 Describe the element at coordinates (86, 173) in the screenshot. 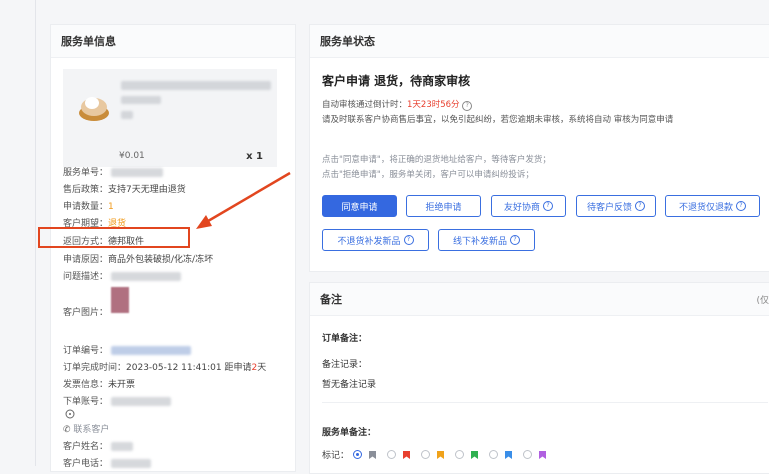

I see `service-no-label: 服务单号：` at that location.